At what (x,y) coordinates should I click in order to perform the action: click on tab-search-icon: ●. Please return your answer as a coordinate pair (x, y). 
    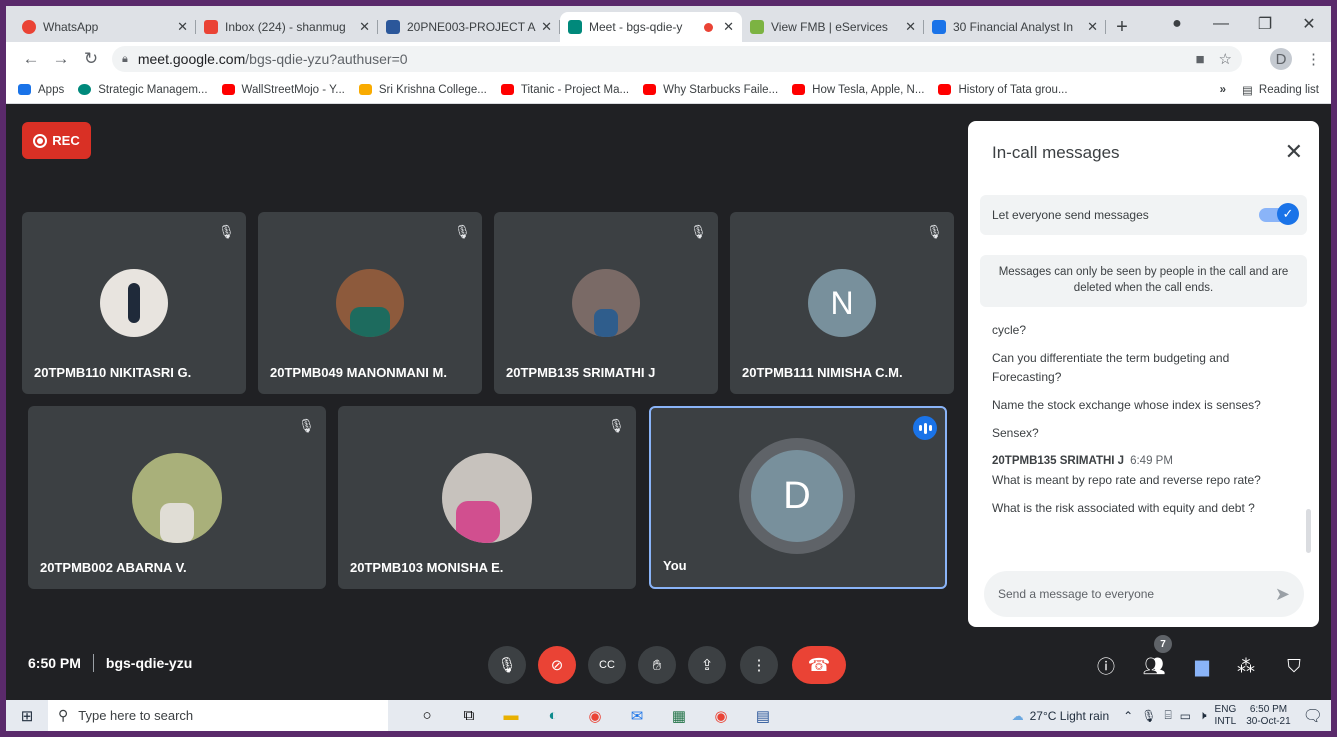
    Looking at the image, I should click on (1177, 24).